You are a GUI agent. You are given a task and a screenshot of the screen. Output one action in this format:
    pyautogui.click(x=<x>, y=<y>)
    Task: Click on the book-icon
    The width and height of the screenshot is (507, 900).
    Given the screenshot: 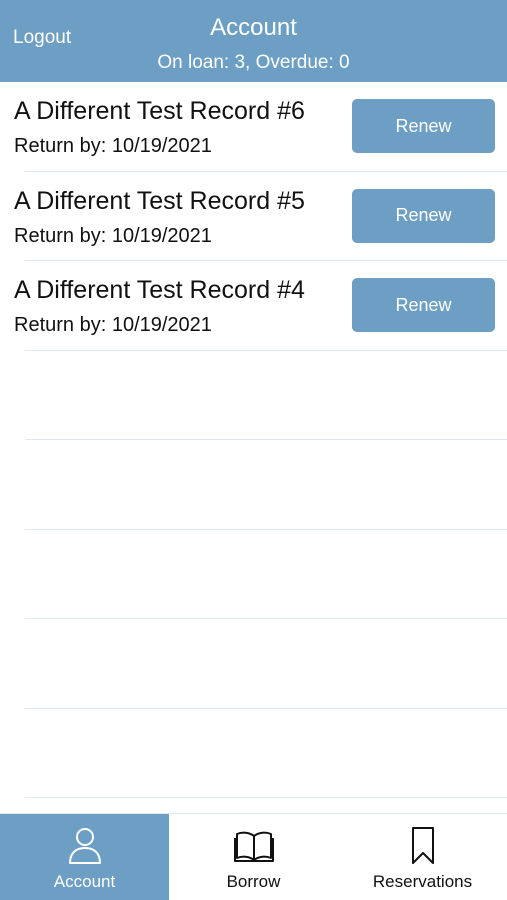 What is the action you would take?
    pyautogui.click(x=253, y=846)
    